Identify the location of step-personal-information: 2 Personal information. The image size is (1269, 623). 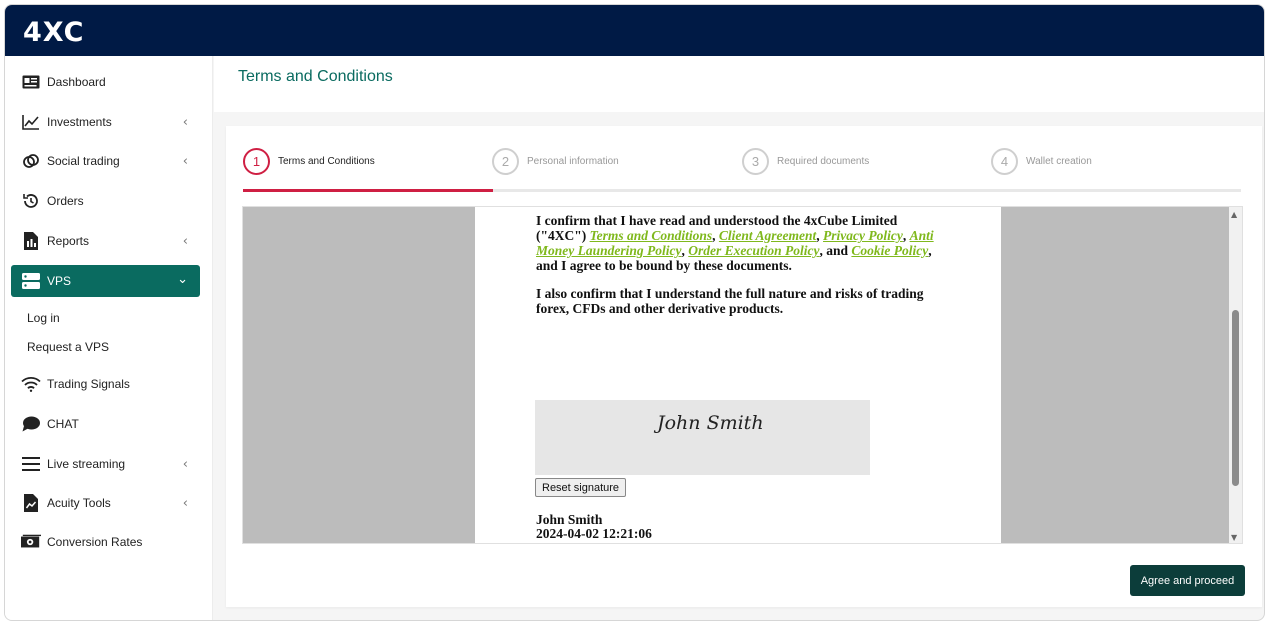
(555, 161).